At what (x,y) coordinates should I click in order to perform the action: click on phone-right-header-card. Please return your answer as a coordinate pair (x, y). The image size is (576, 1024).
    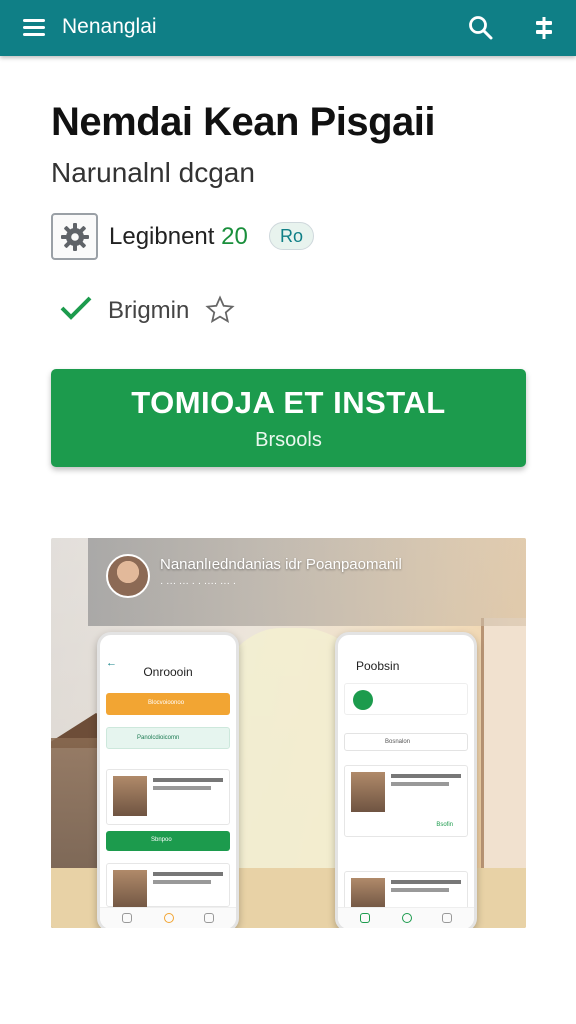
    Looking at the image, I should click on (406, 699).